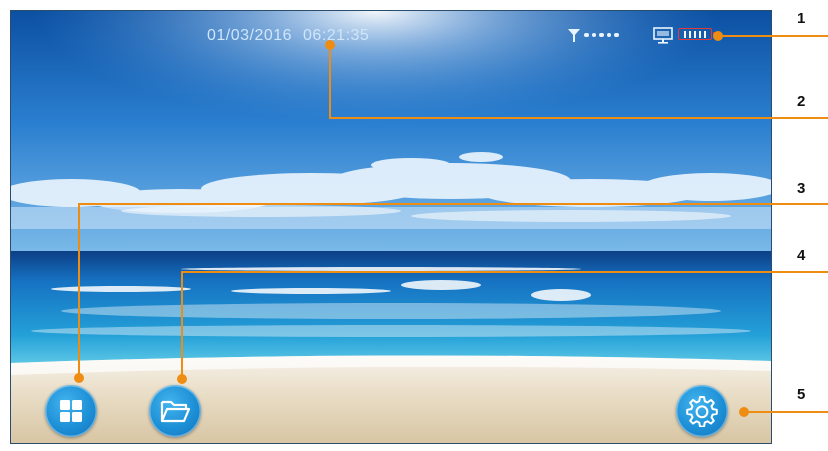  What do you see at coordinates (663, 35) in the screenshot?
I see `monitor-icon` at bounding box center [663, 35].